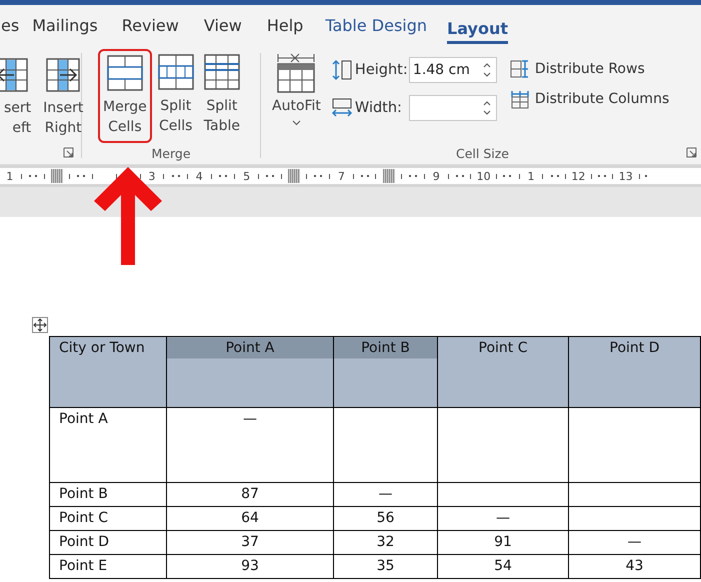 The image size is (701, 582). I want to click on table-cell: 87, so click(250, 494).